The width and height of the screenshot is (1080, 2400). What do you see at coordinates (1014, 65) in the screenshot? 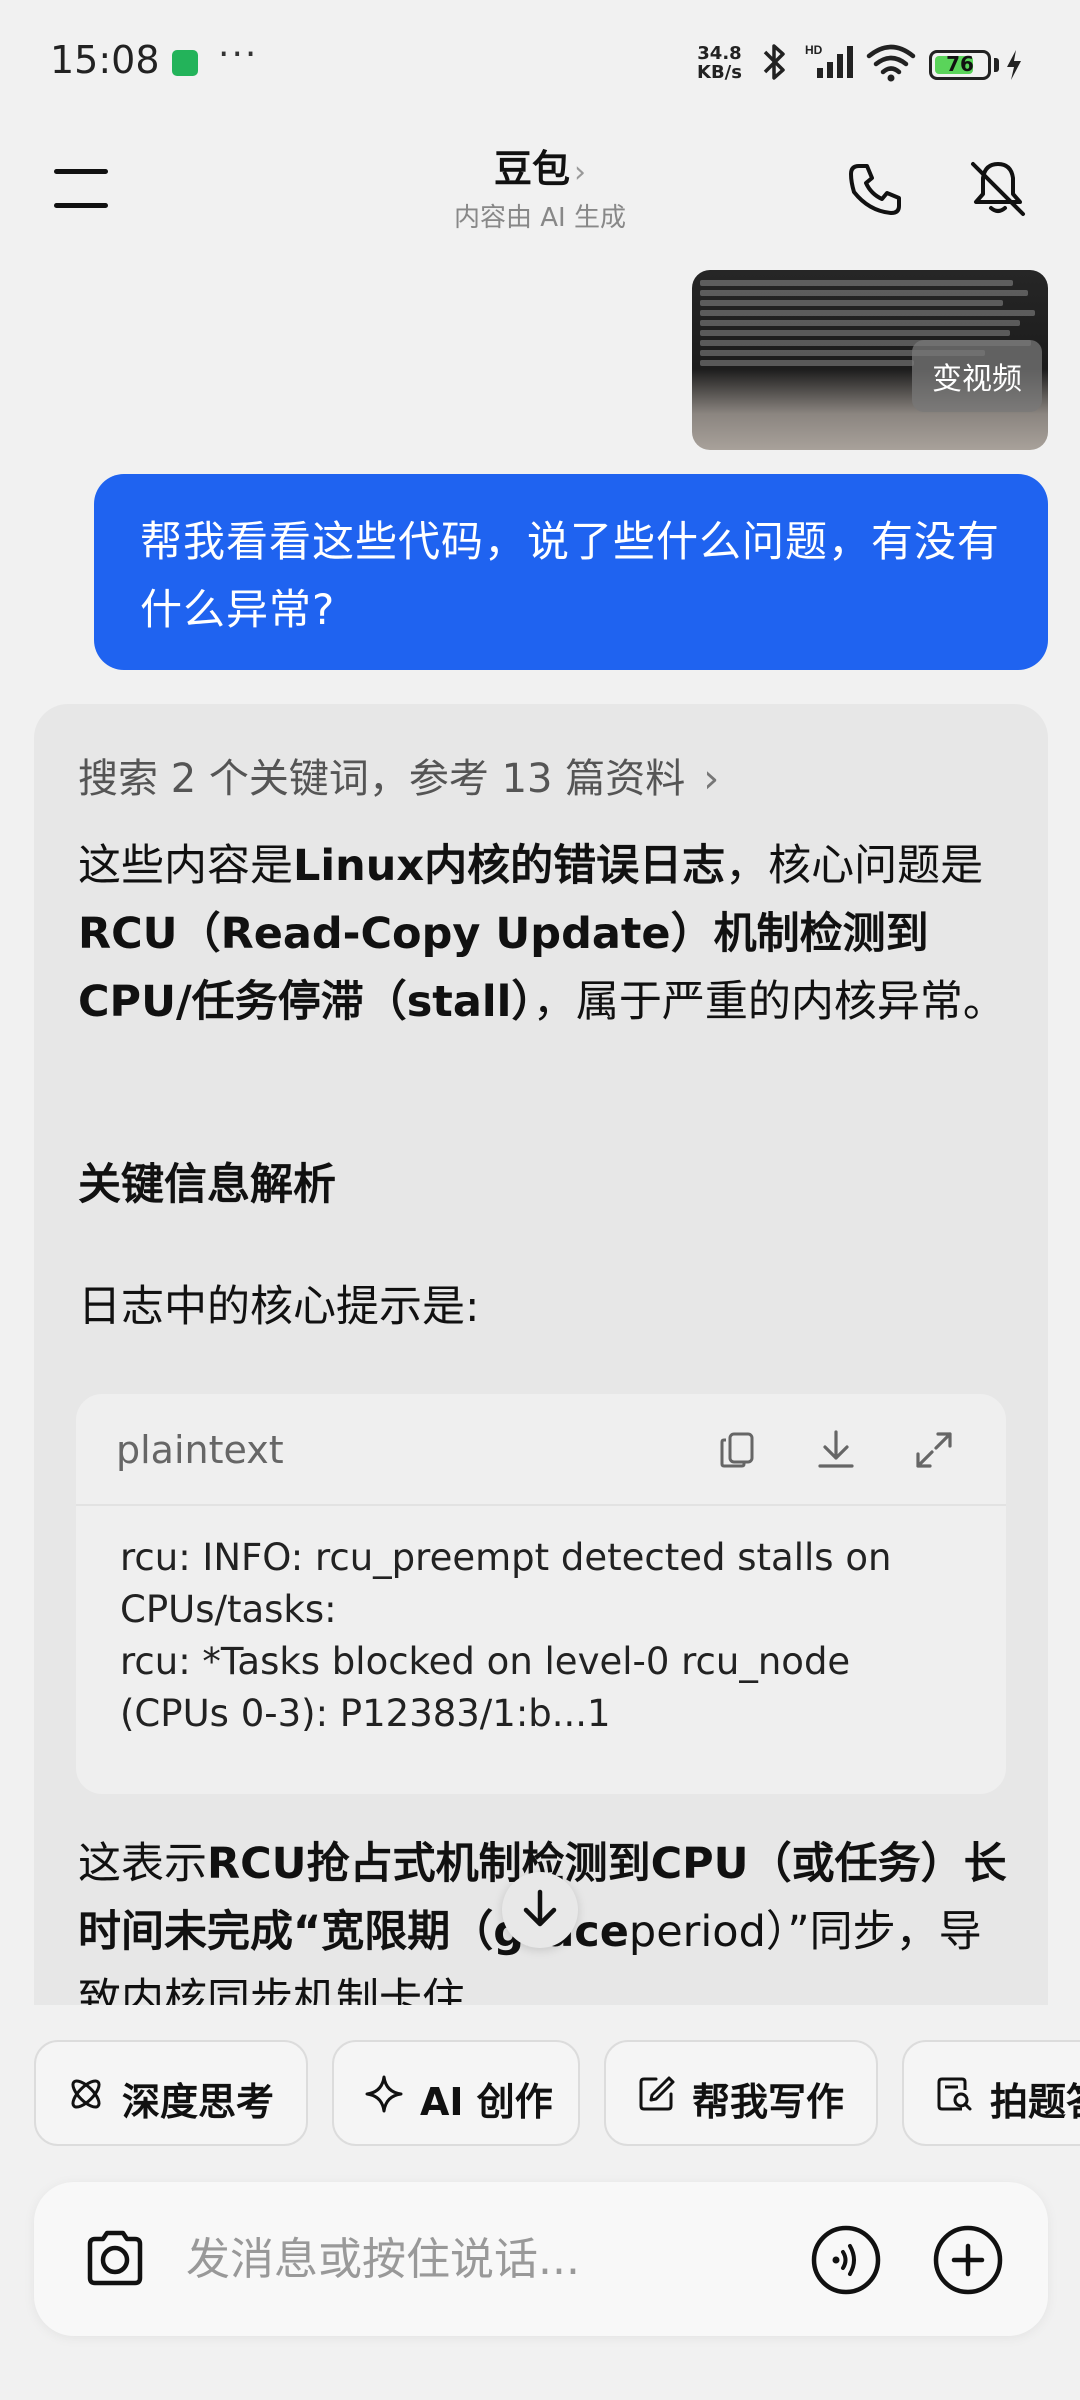
I see `charging-icon` at bounding box center [1014, 65].